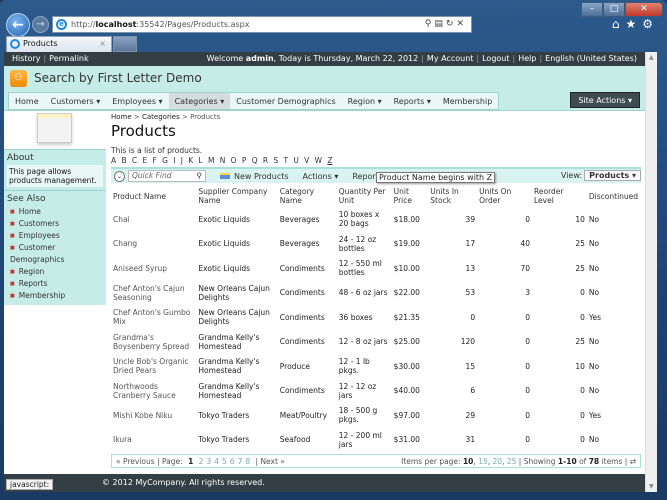 The height and width of the screenshot is (500, 667). Describe the element at coordinates (364, 196) in the screenshot. I see `column-header: Quantity Per Unit` at that location.